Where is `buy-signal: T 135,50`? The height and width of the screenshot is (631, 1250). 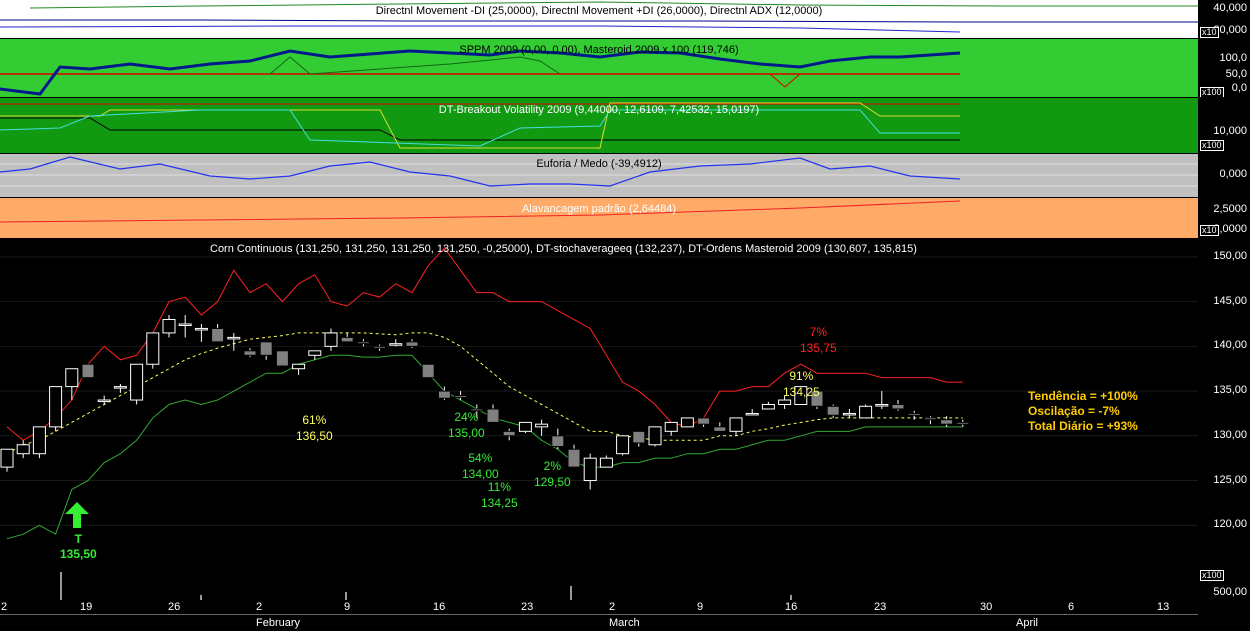
buy-signal: T 135,50 is located at coordinates (78, 547).